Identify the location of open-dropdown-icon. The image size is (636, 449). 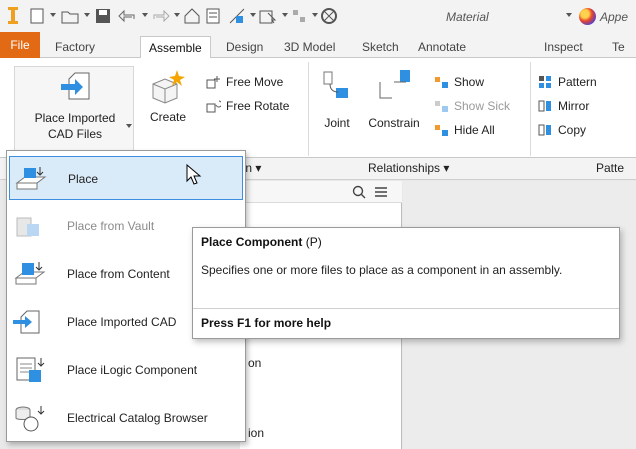
(87, 15).